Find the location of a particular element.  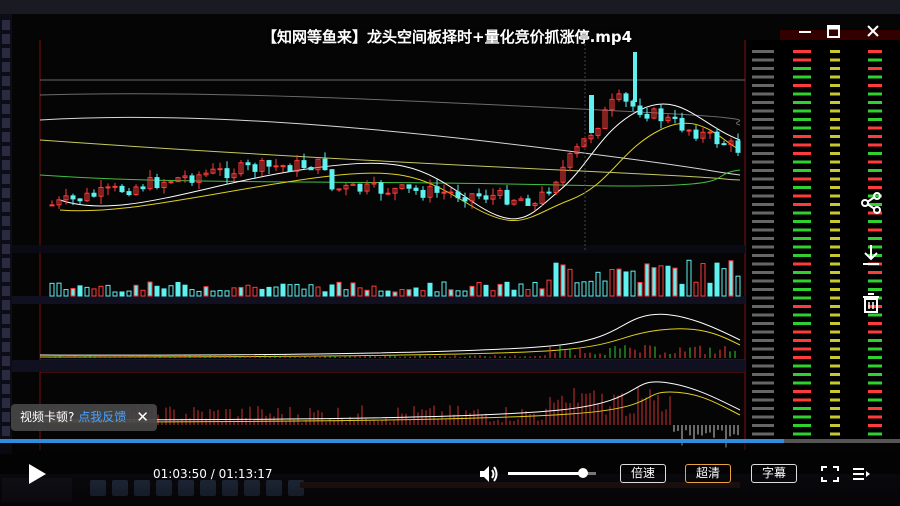

speed-button: 倍速 is located at coordinates (643, 473).